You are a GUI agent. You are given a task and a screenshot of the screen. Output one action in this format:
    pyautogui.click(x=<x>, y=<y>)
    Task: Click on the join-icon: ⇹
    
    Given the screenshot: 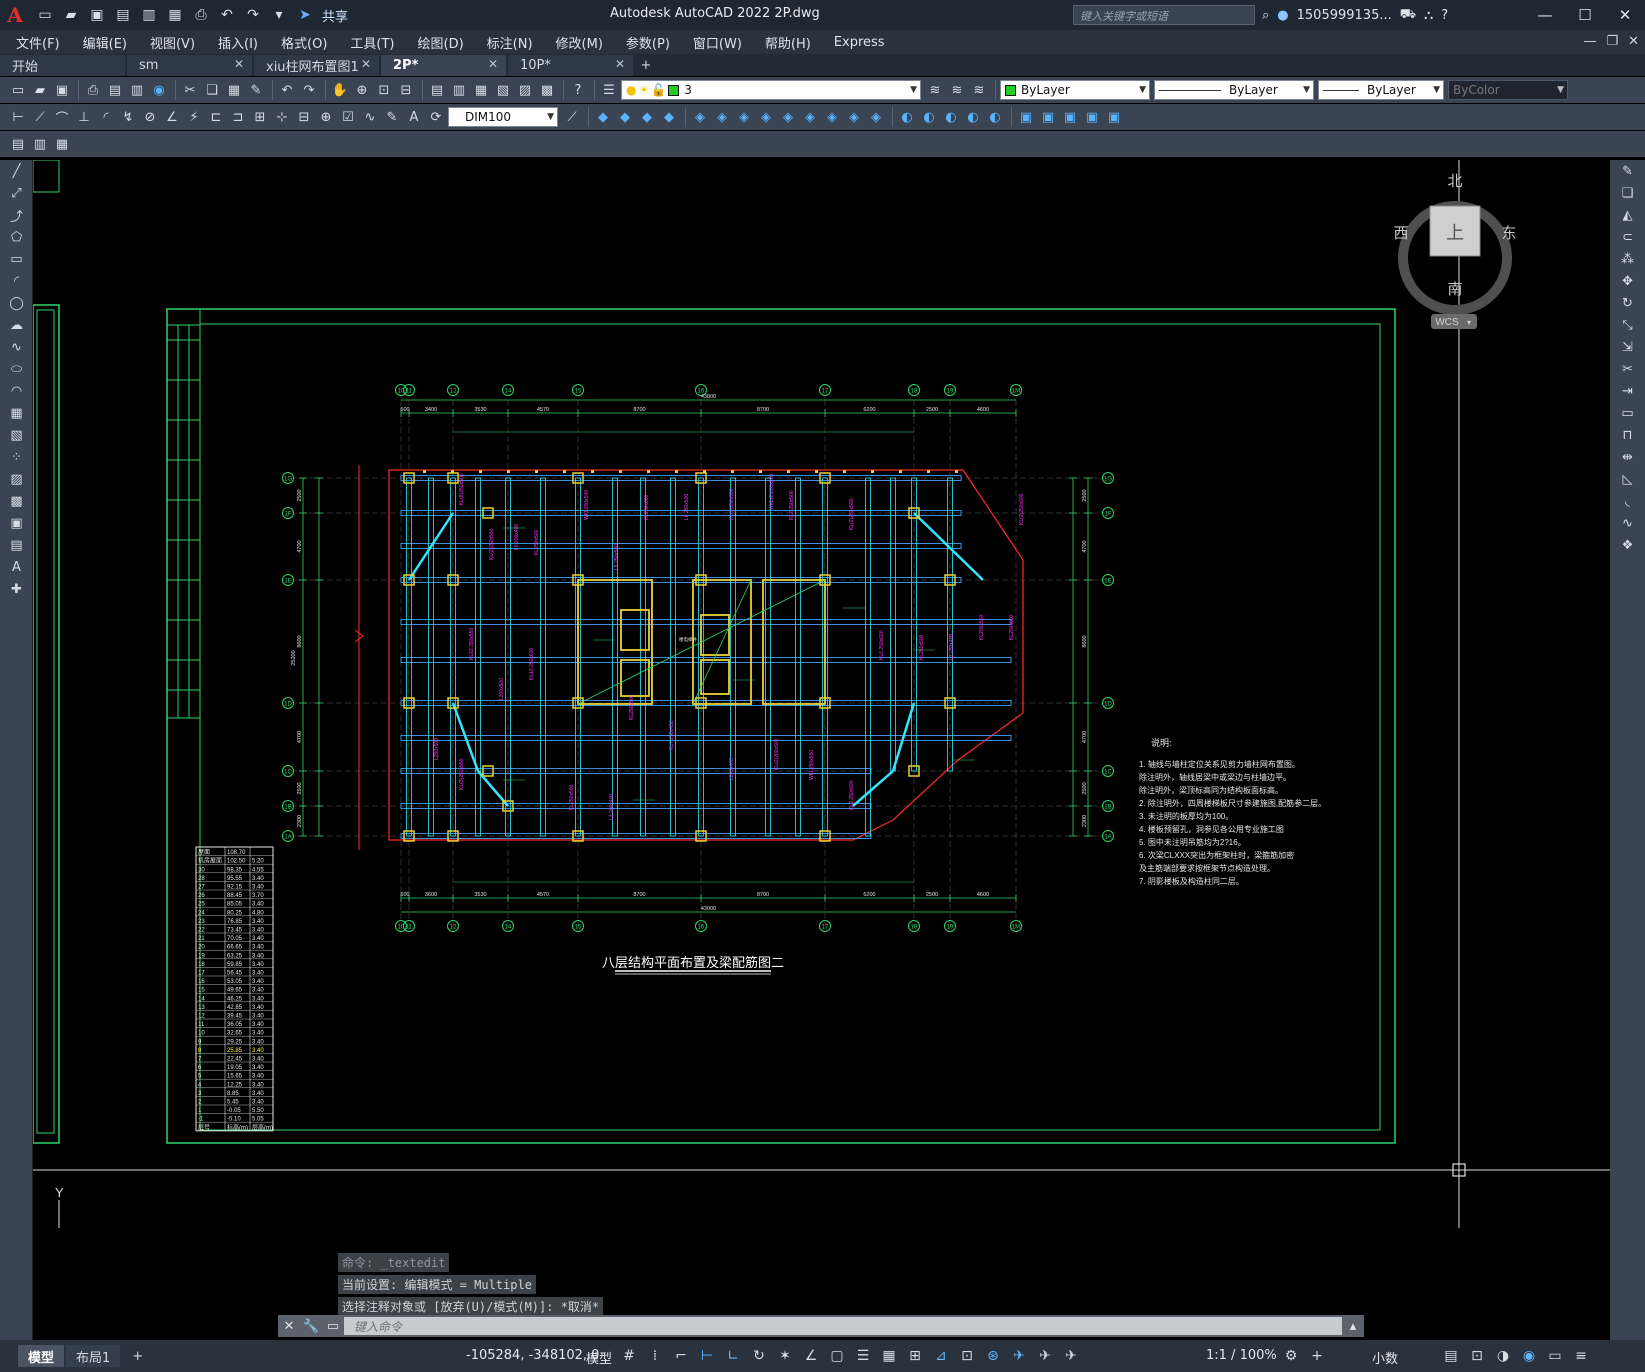 What is the action you would take?
    pyautogui.click(x=1627, y=457)
    